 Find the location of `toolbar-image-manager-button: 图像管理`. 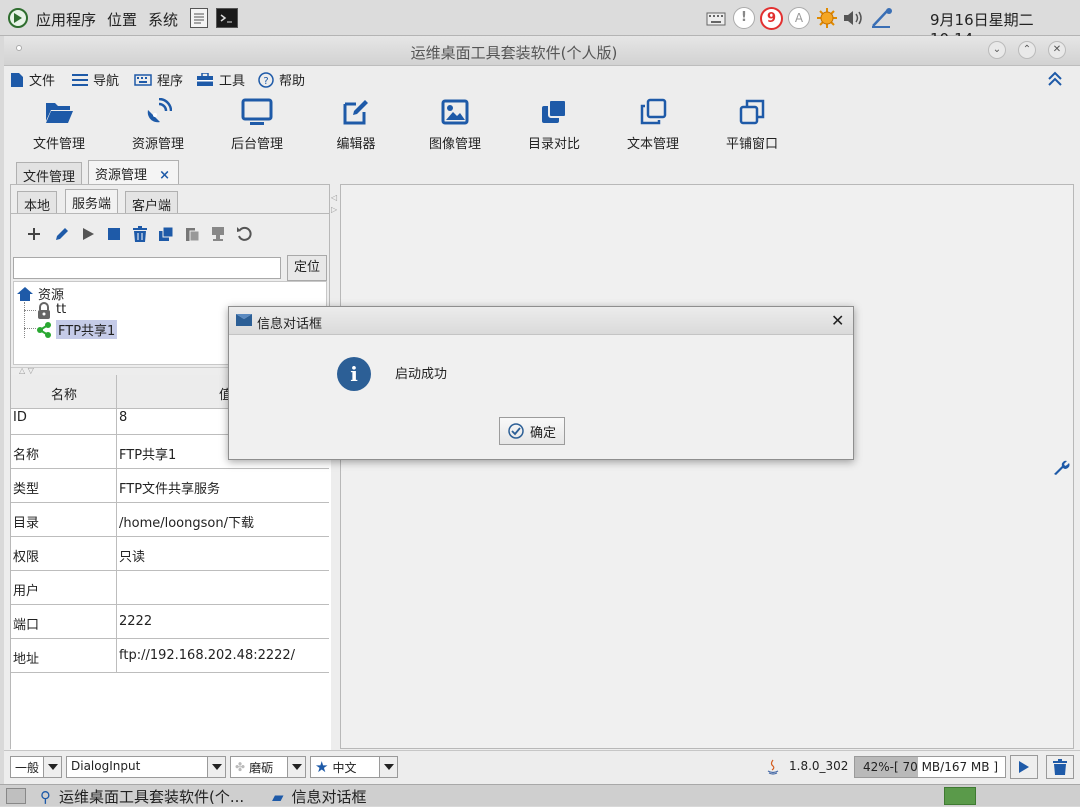

toolbar-image-manager-button: 图像管理 is located at coordinates (455, 126).